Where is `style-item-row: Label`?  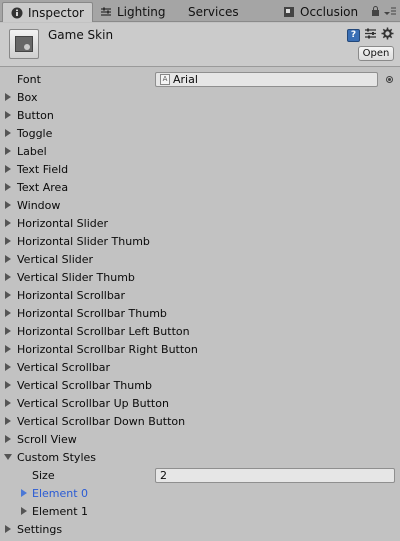
style-item-row: Label is located at coordinates (200, 151).